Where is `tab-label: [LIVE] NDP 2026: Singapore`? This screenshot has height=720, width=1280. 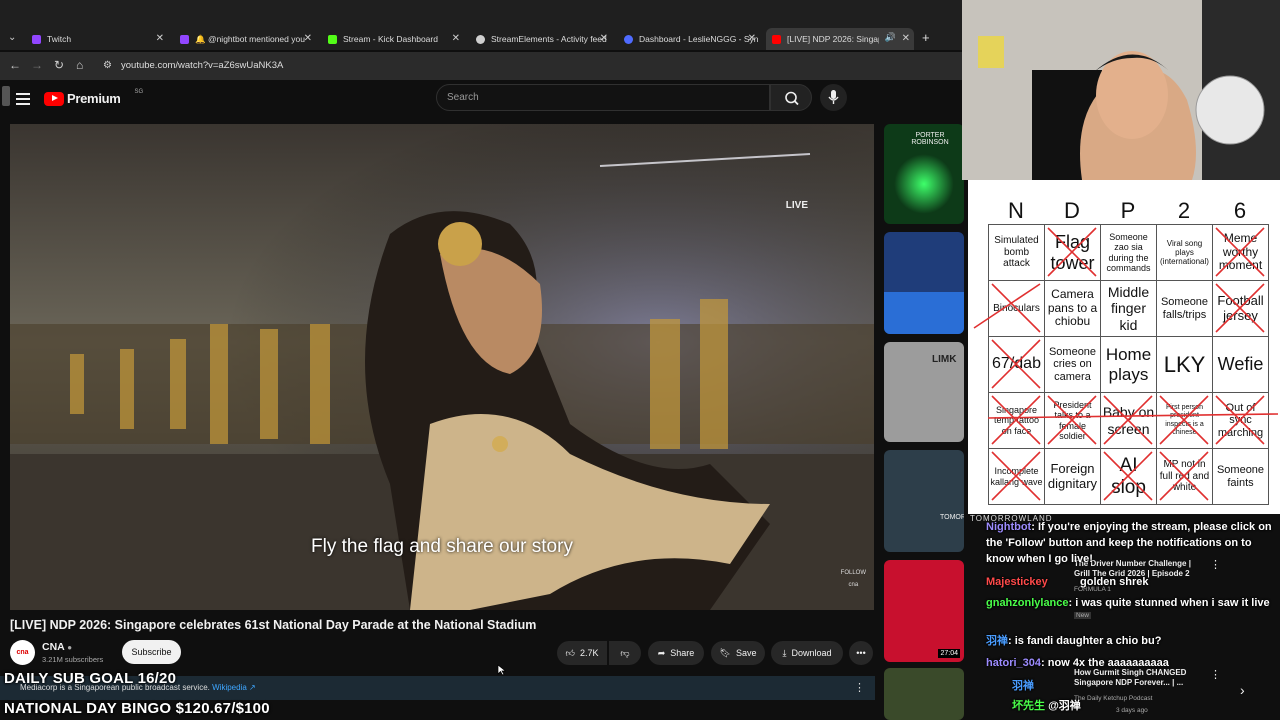
tab-label: [LIVE] NDP 2026: Singapore is located at coordinates (833, 39).